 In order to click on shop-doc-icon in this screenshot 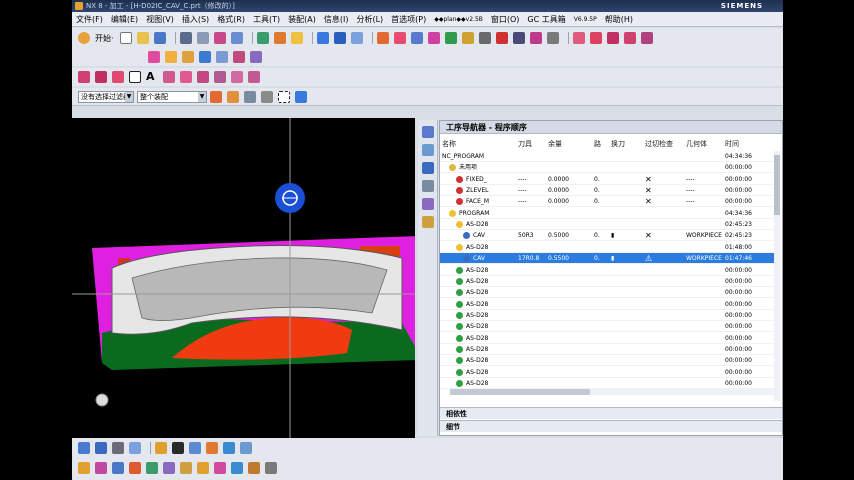, I will do `click(186, 468)`.